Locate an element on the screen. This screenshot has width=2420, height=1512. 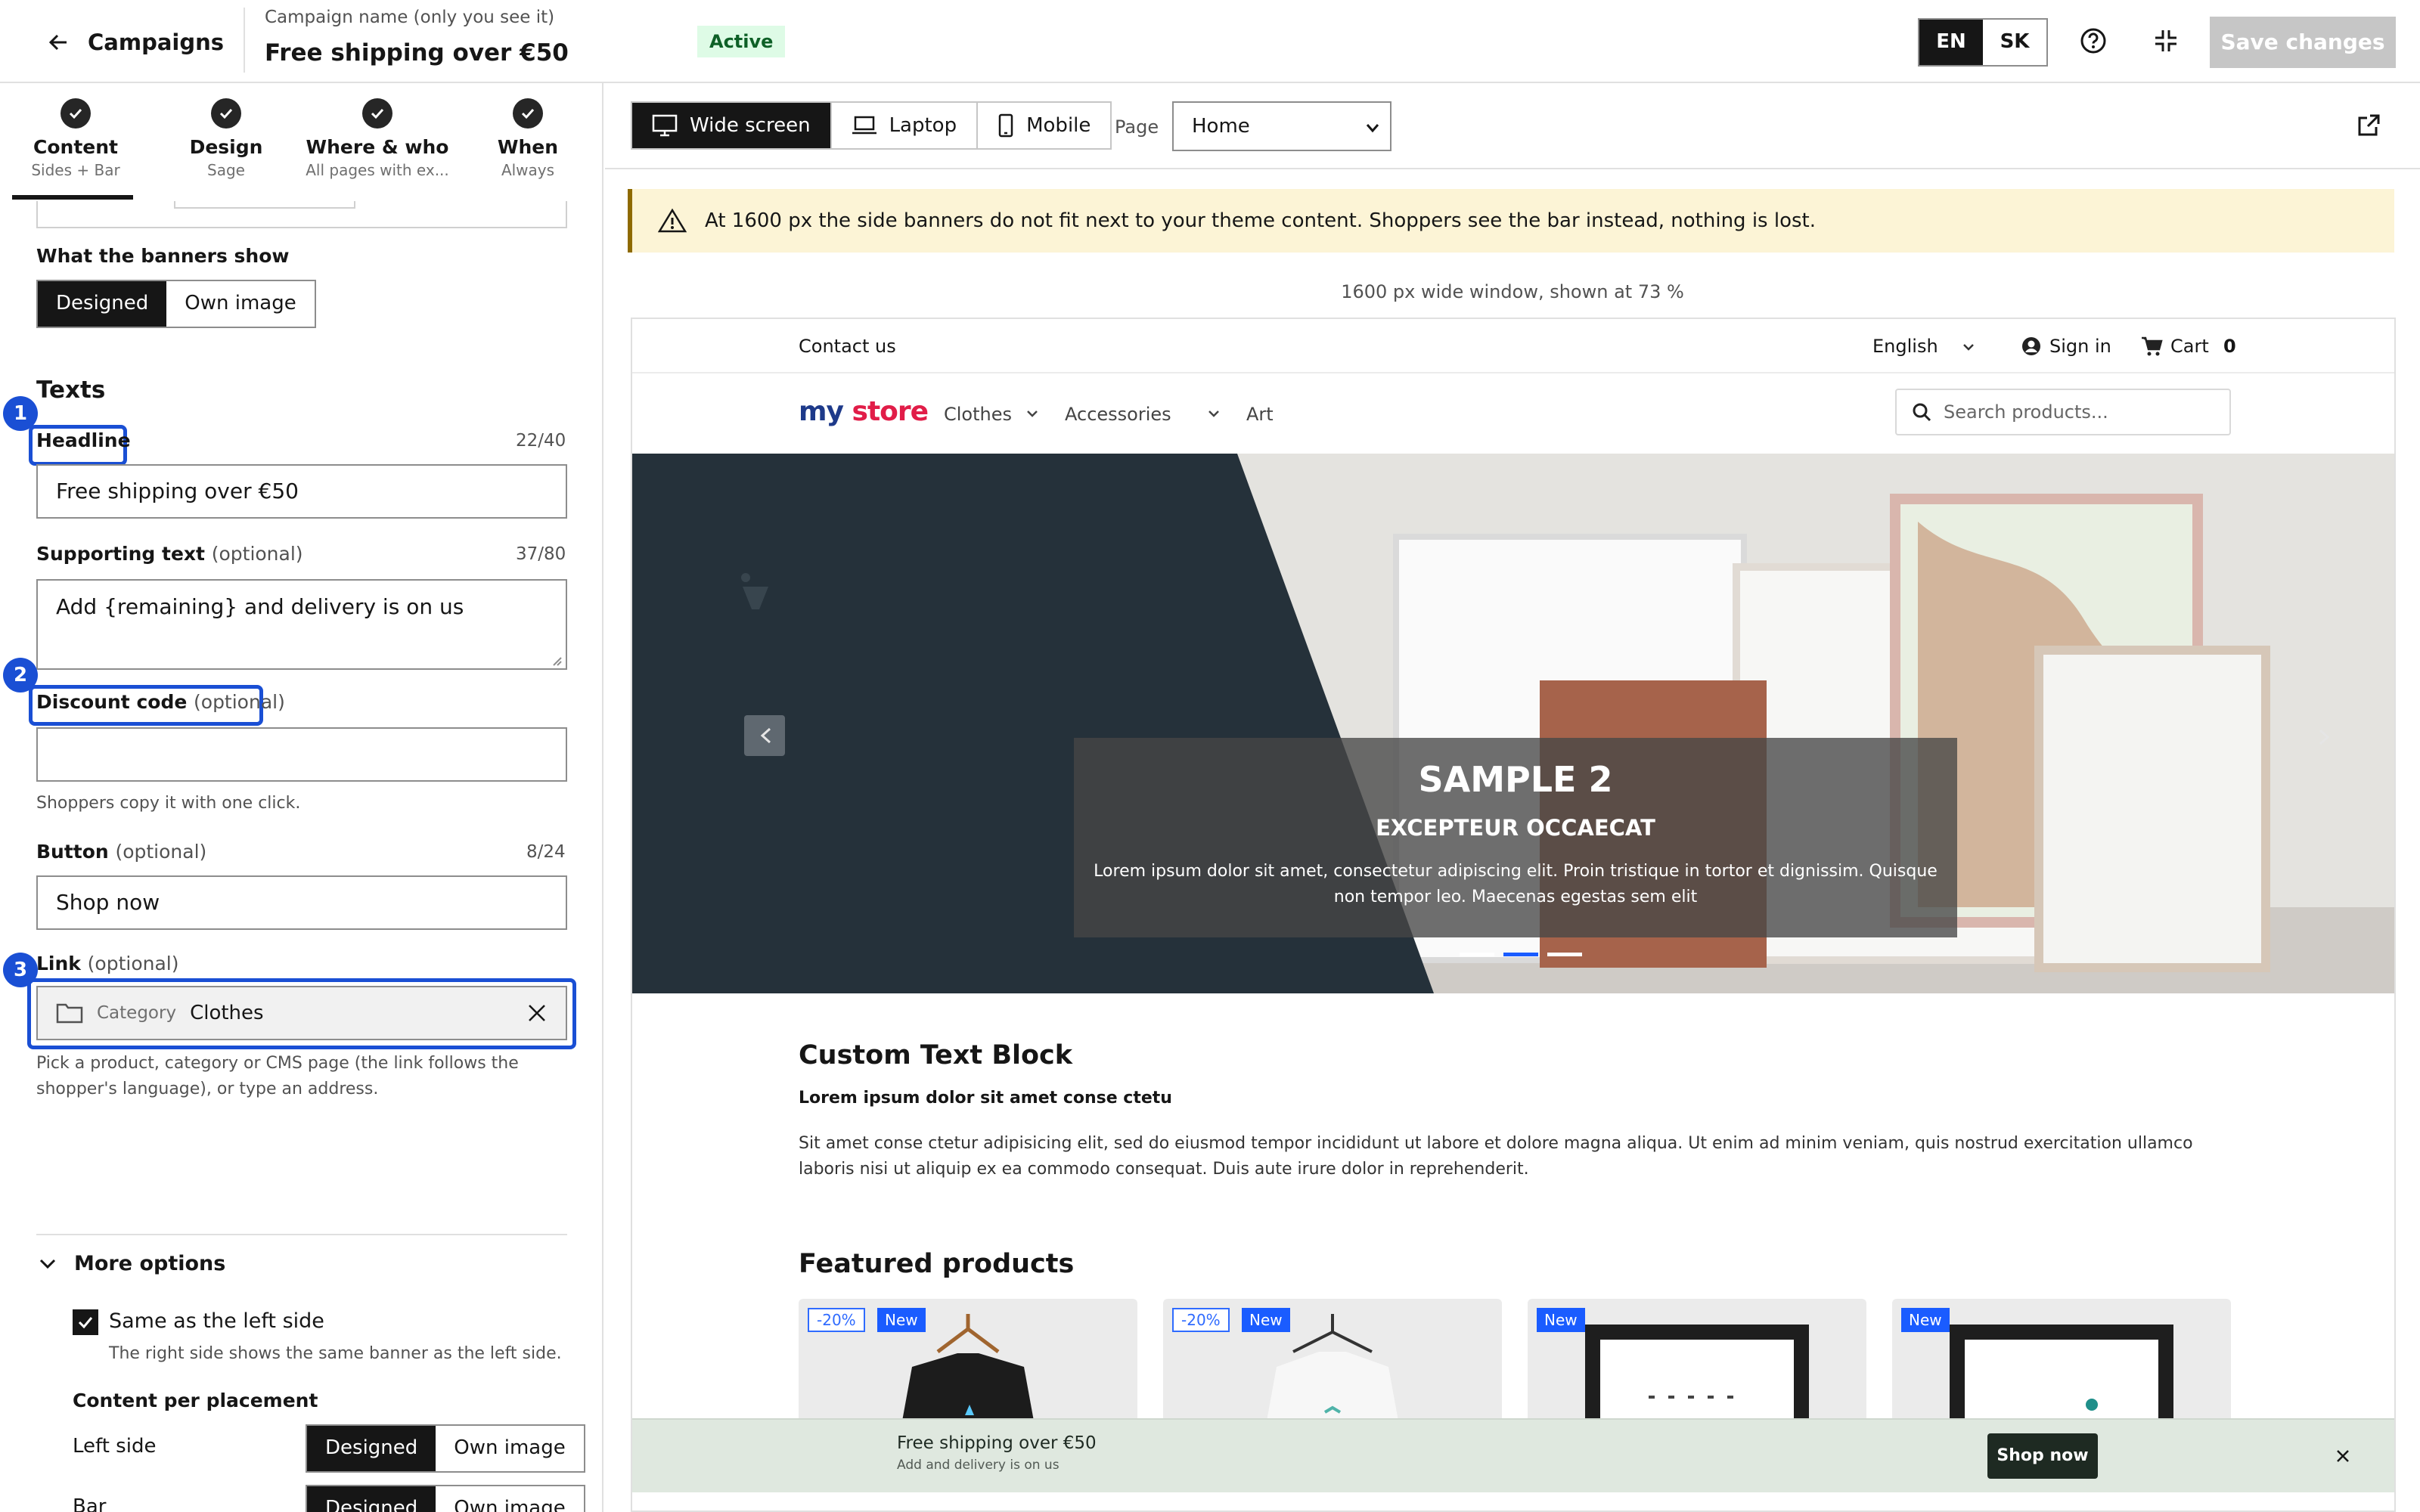
device-wide-screen: Wide screen is located at coordinates (732, 126).